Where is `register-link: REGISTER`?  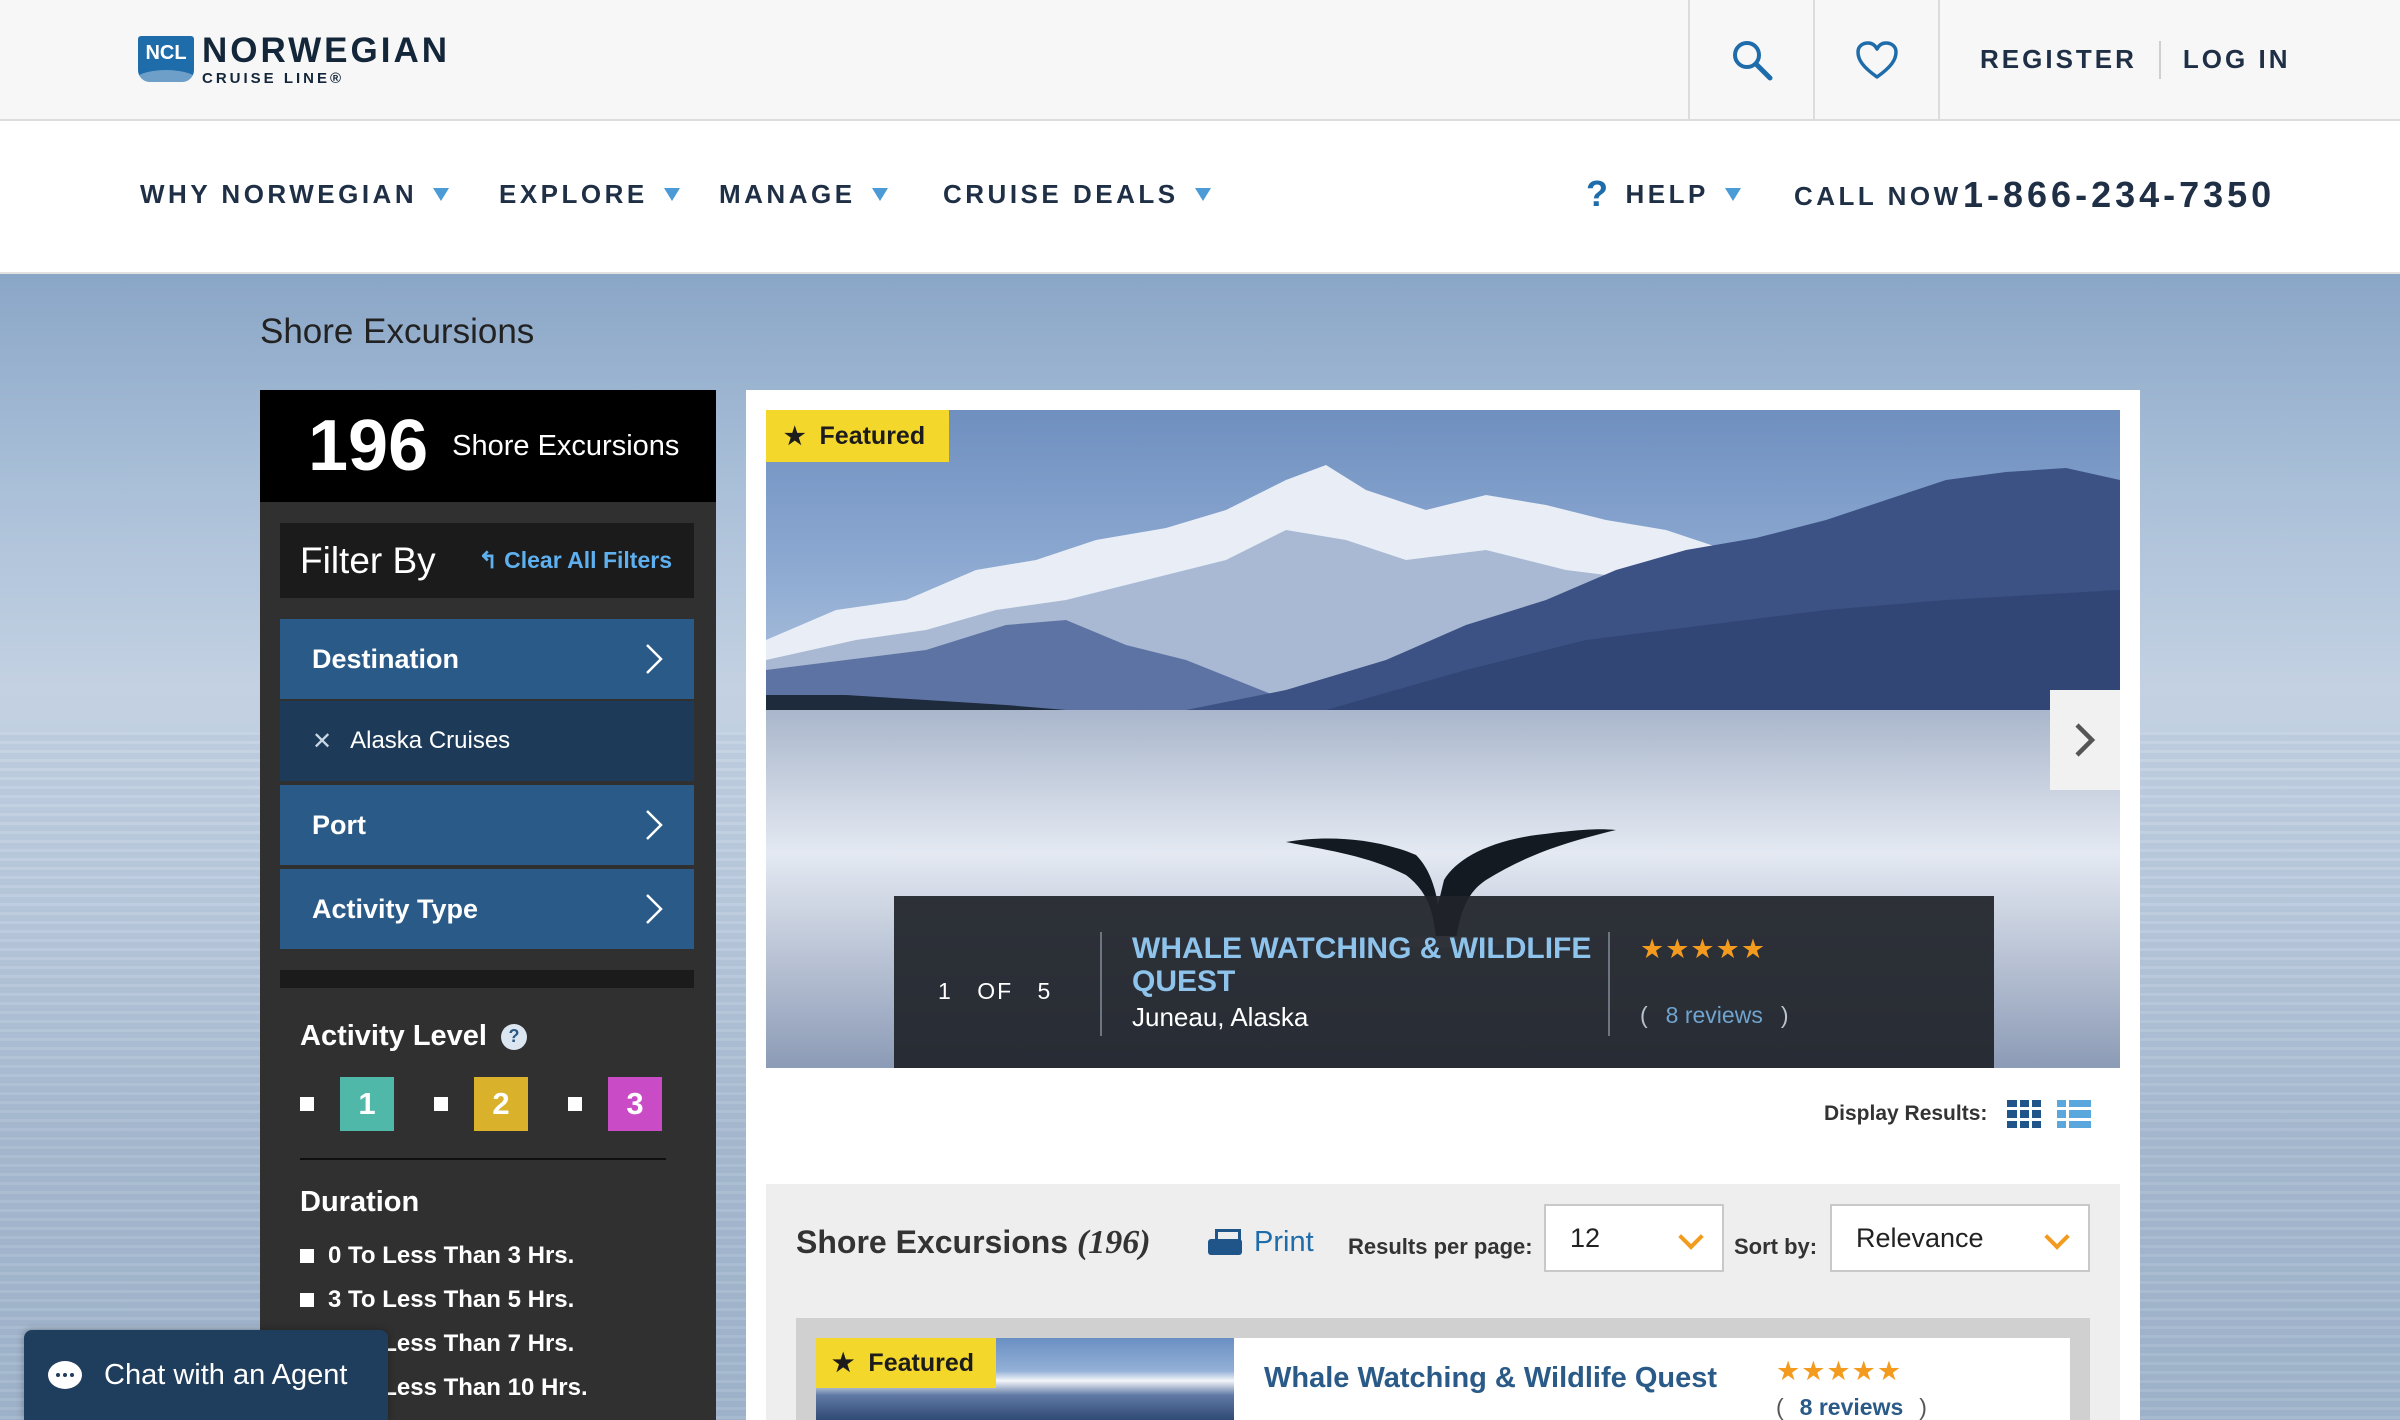 register-link: REGISTER is located at coordinates (2058, 59).